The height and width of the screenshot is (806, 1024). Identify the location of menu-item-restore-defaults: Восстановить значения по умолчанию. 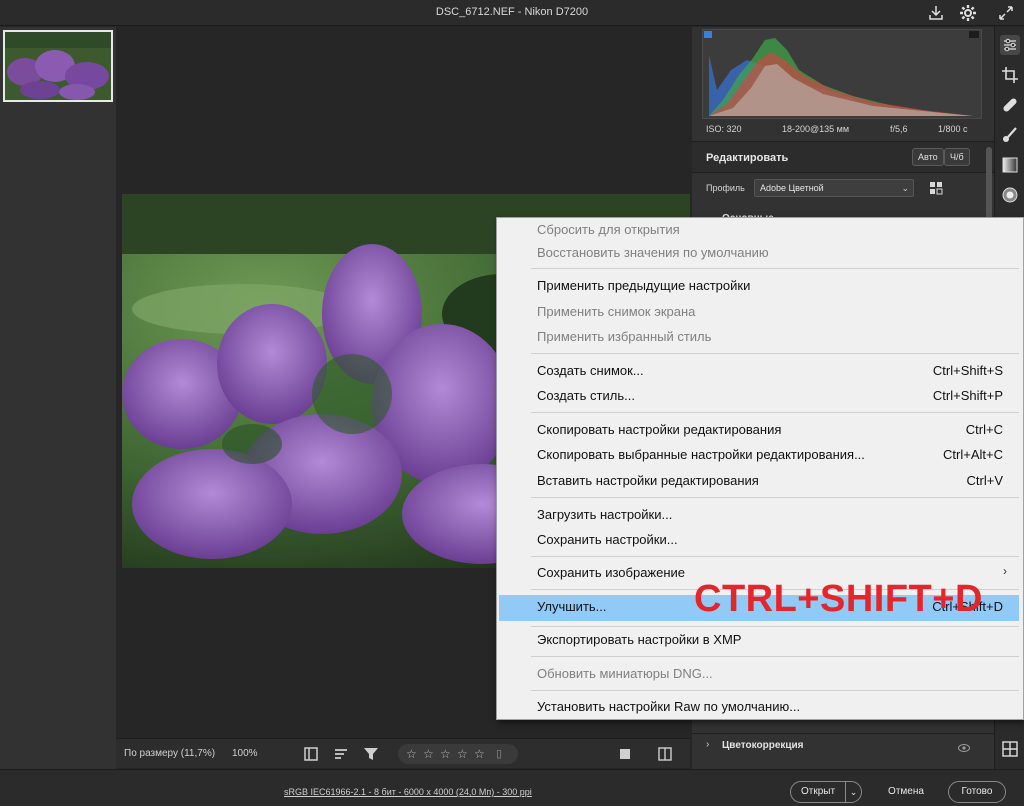
(759, 253).